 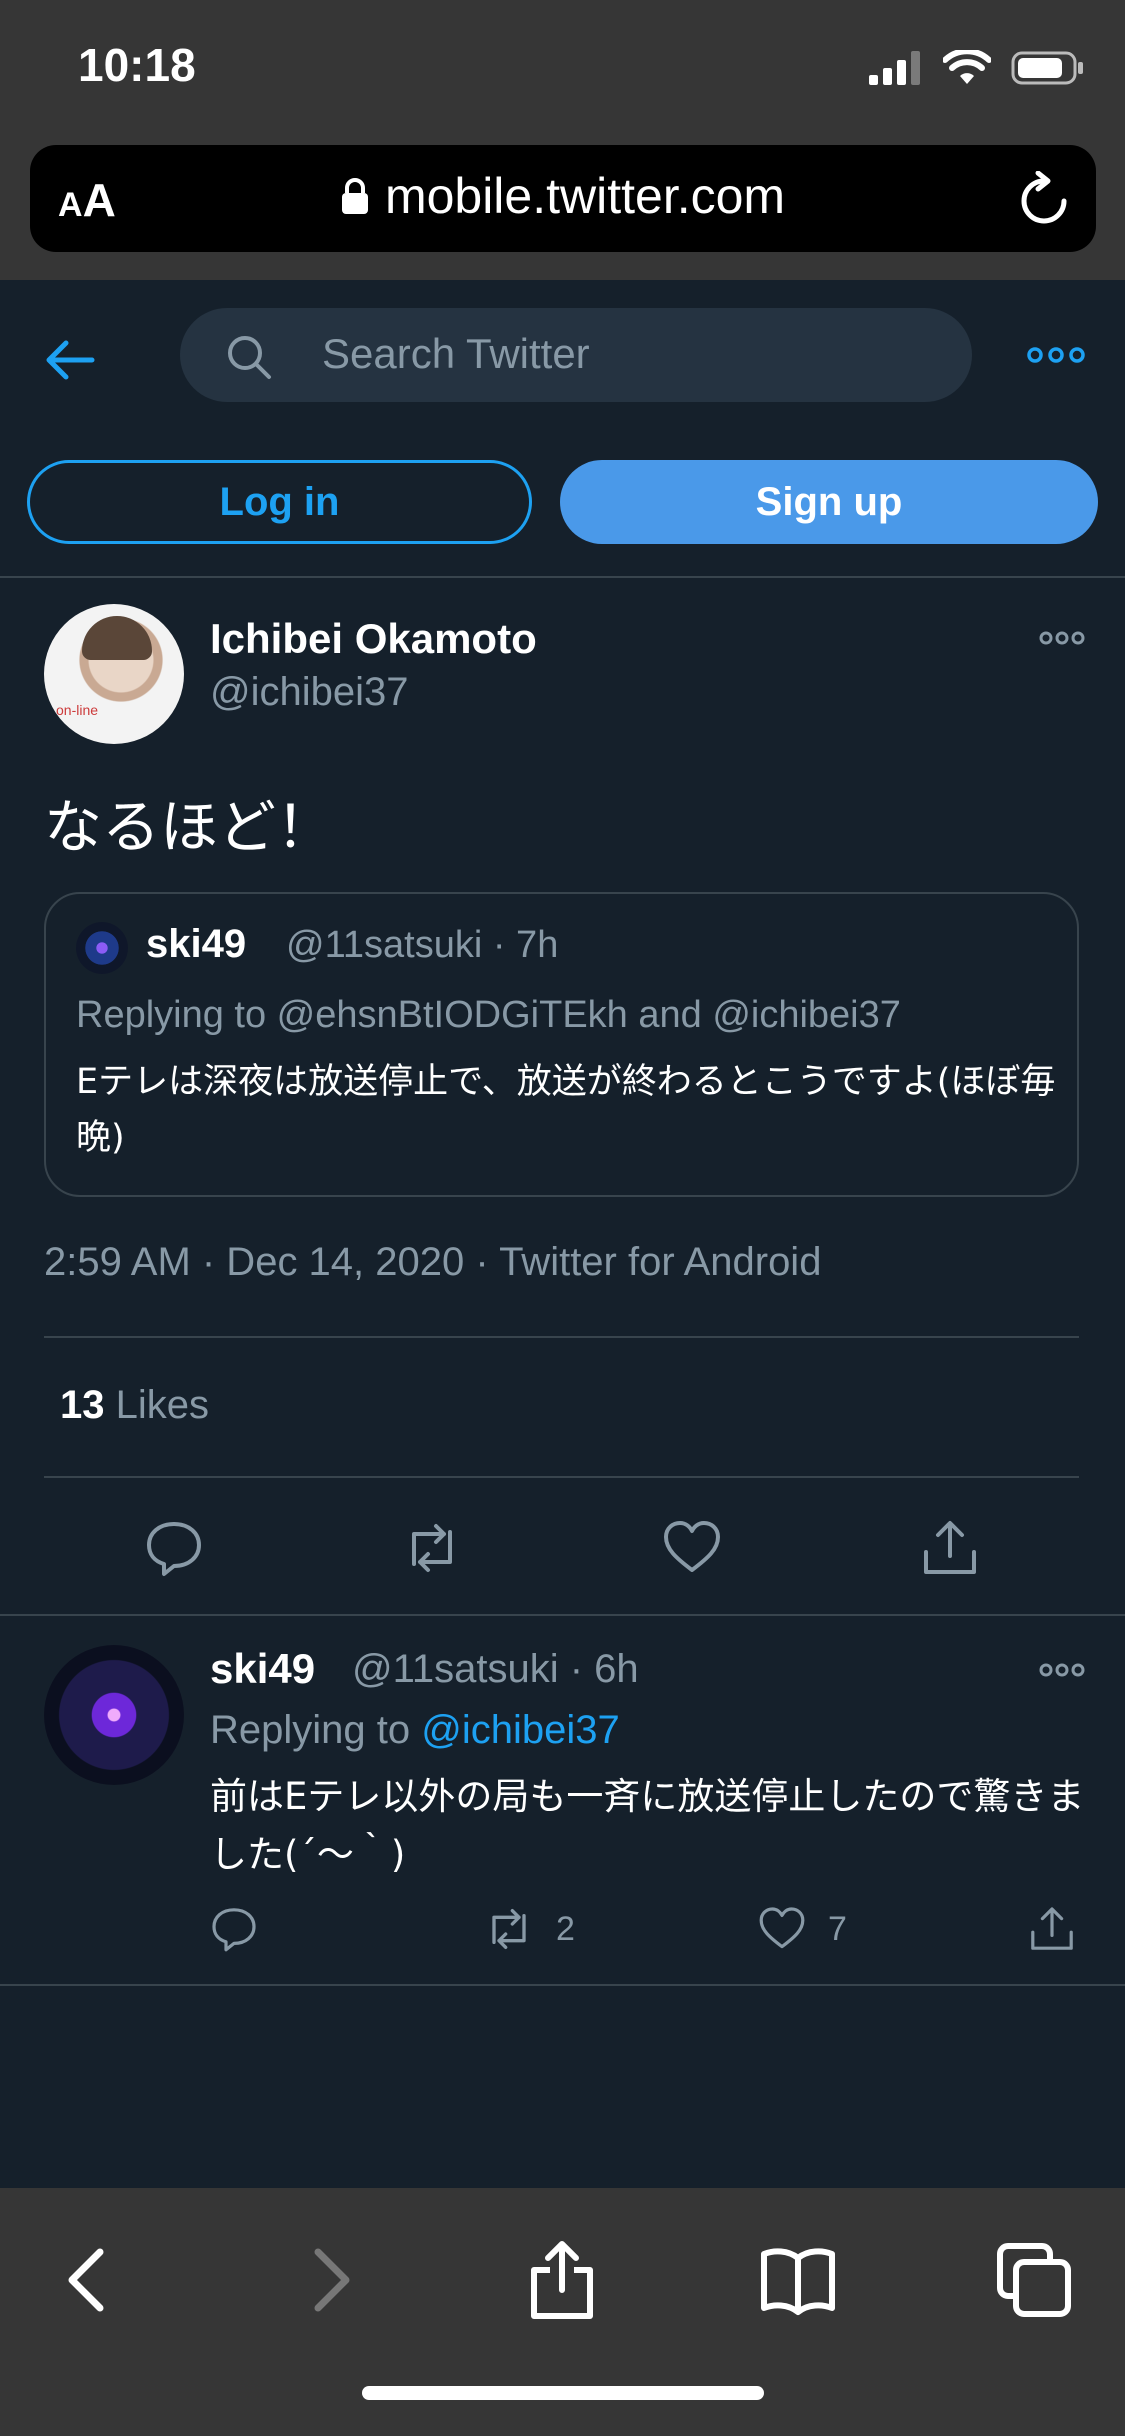 I want to click on twitter-header: Search Twitter Log in Sign up, so click(x=562, y=430).